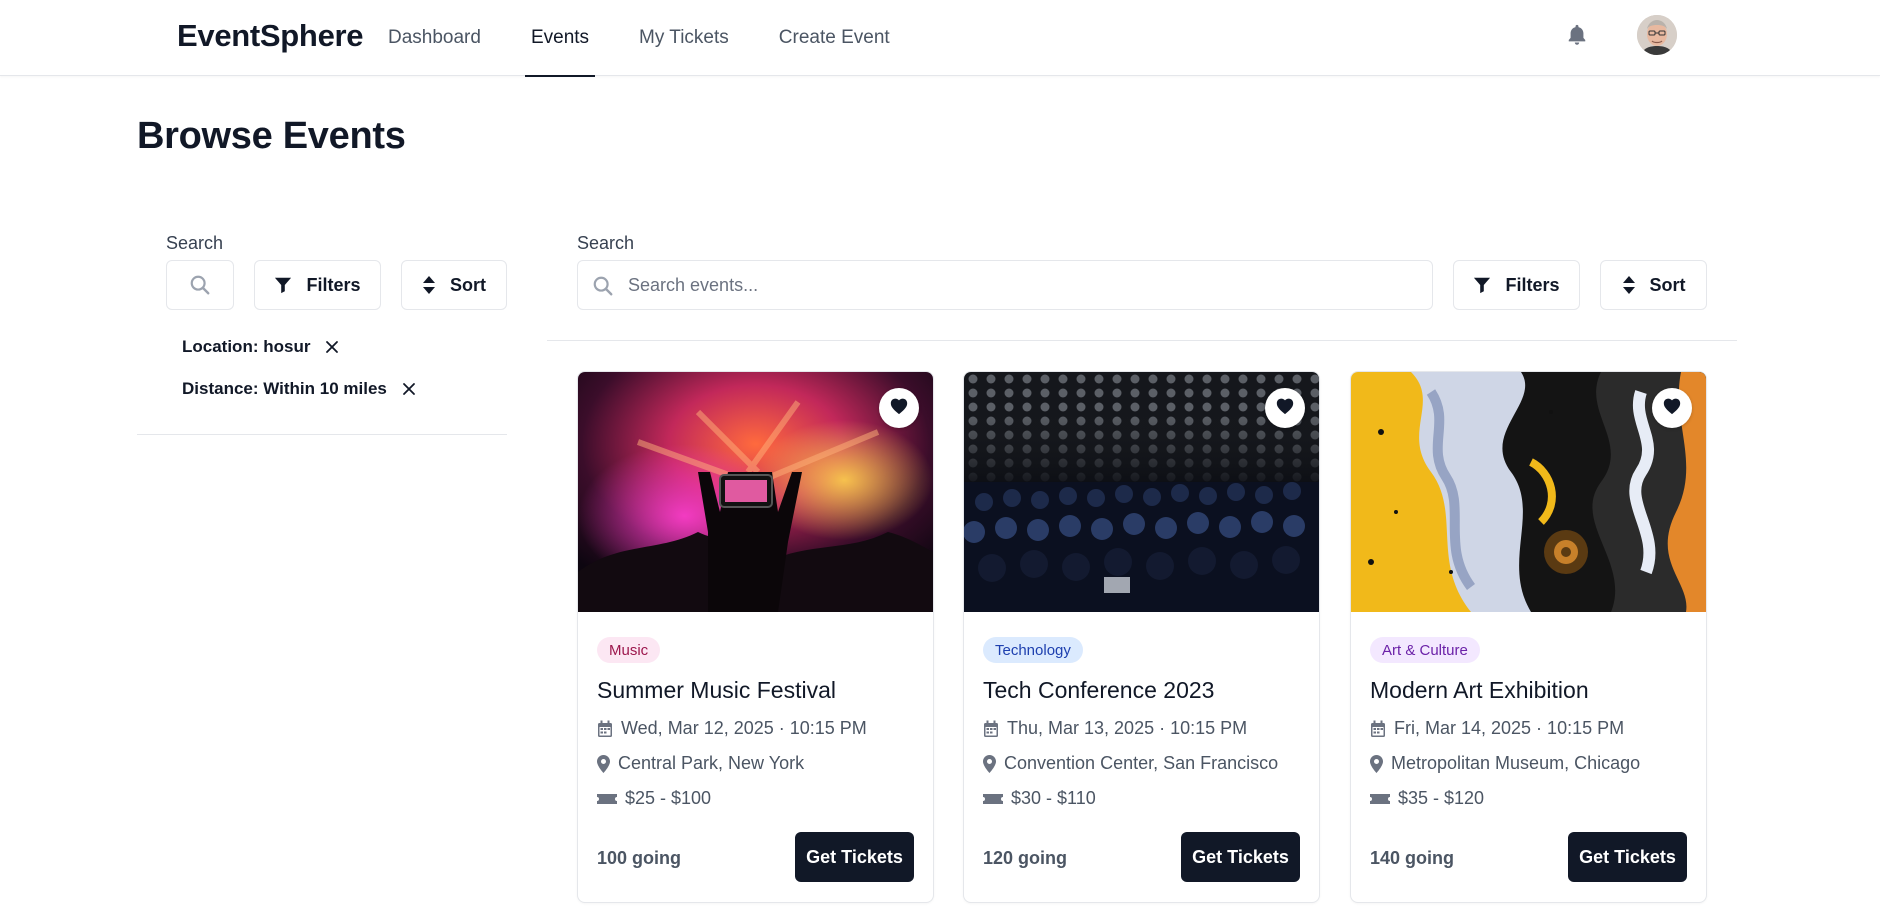 Image resolution: width=1880 pixels, height=914 pixels. Describe the element at coordinates (716, 690) in the screenshot. I see `event-title: Summer Music Festival` at that location.